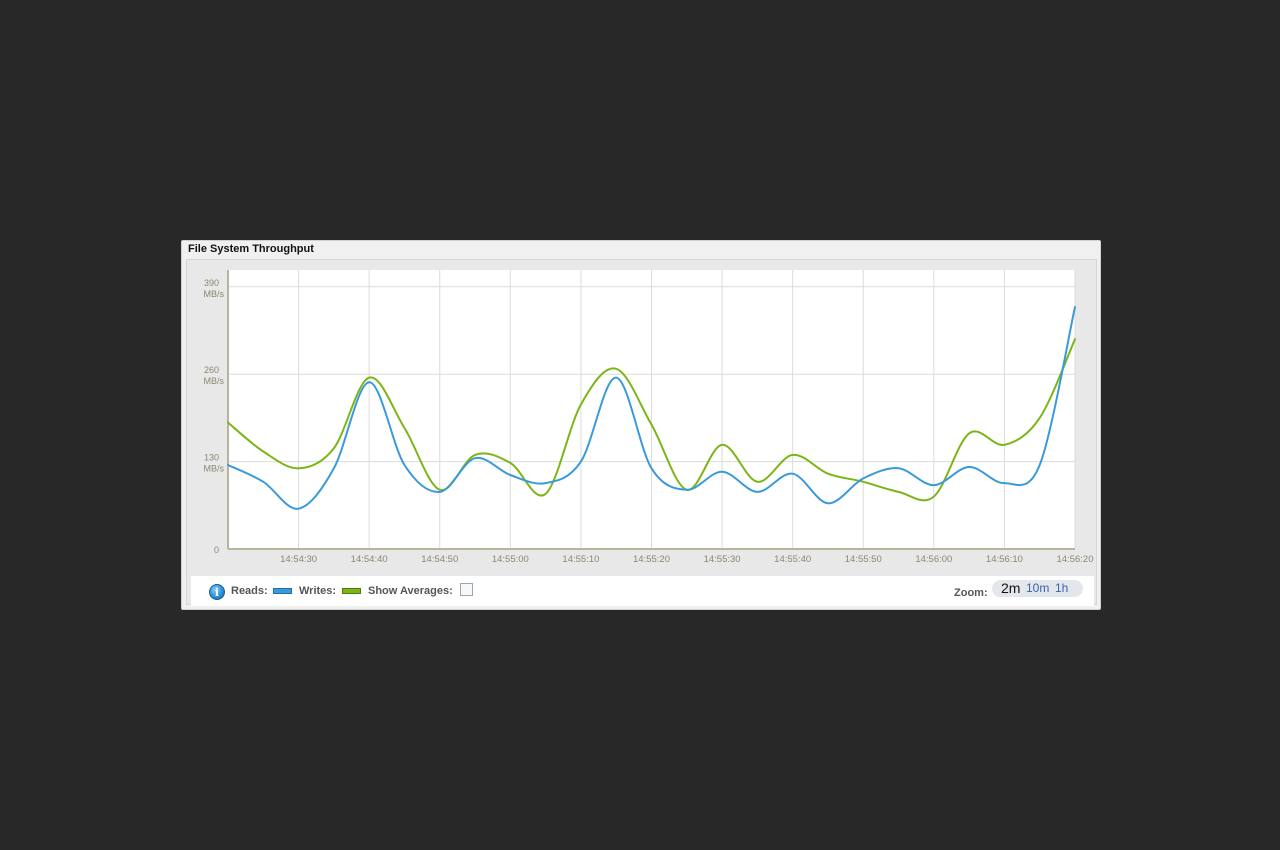  I want to click on x-tick-label: 14:55:30, so click(722, 559).